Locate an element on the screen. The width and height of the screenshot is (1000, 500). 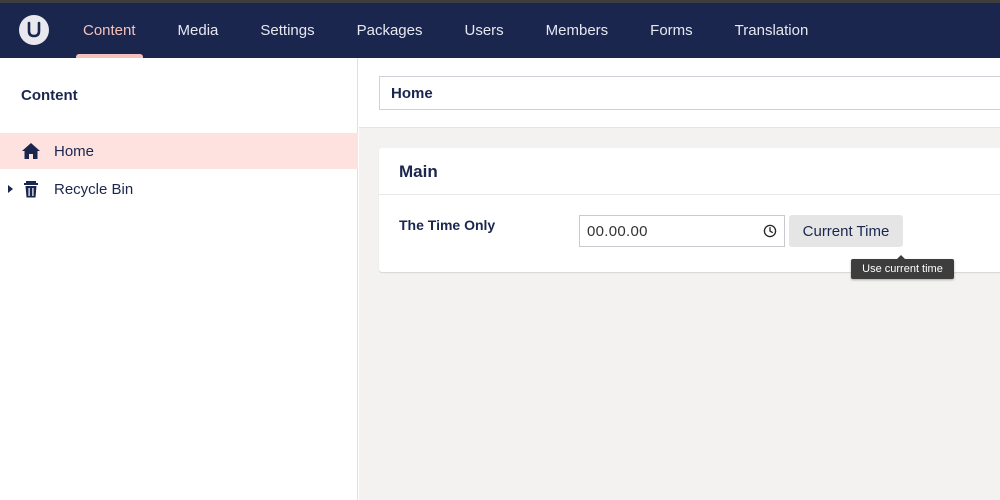
nav-media: Media is located at coordinates (198, 30).